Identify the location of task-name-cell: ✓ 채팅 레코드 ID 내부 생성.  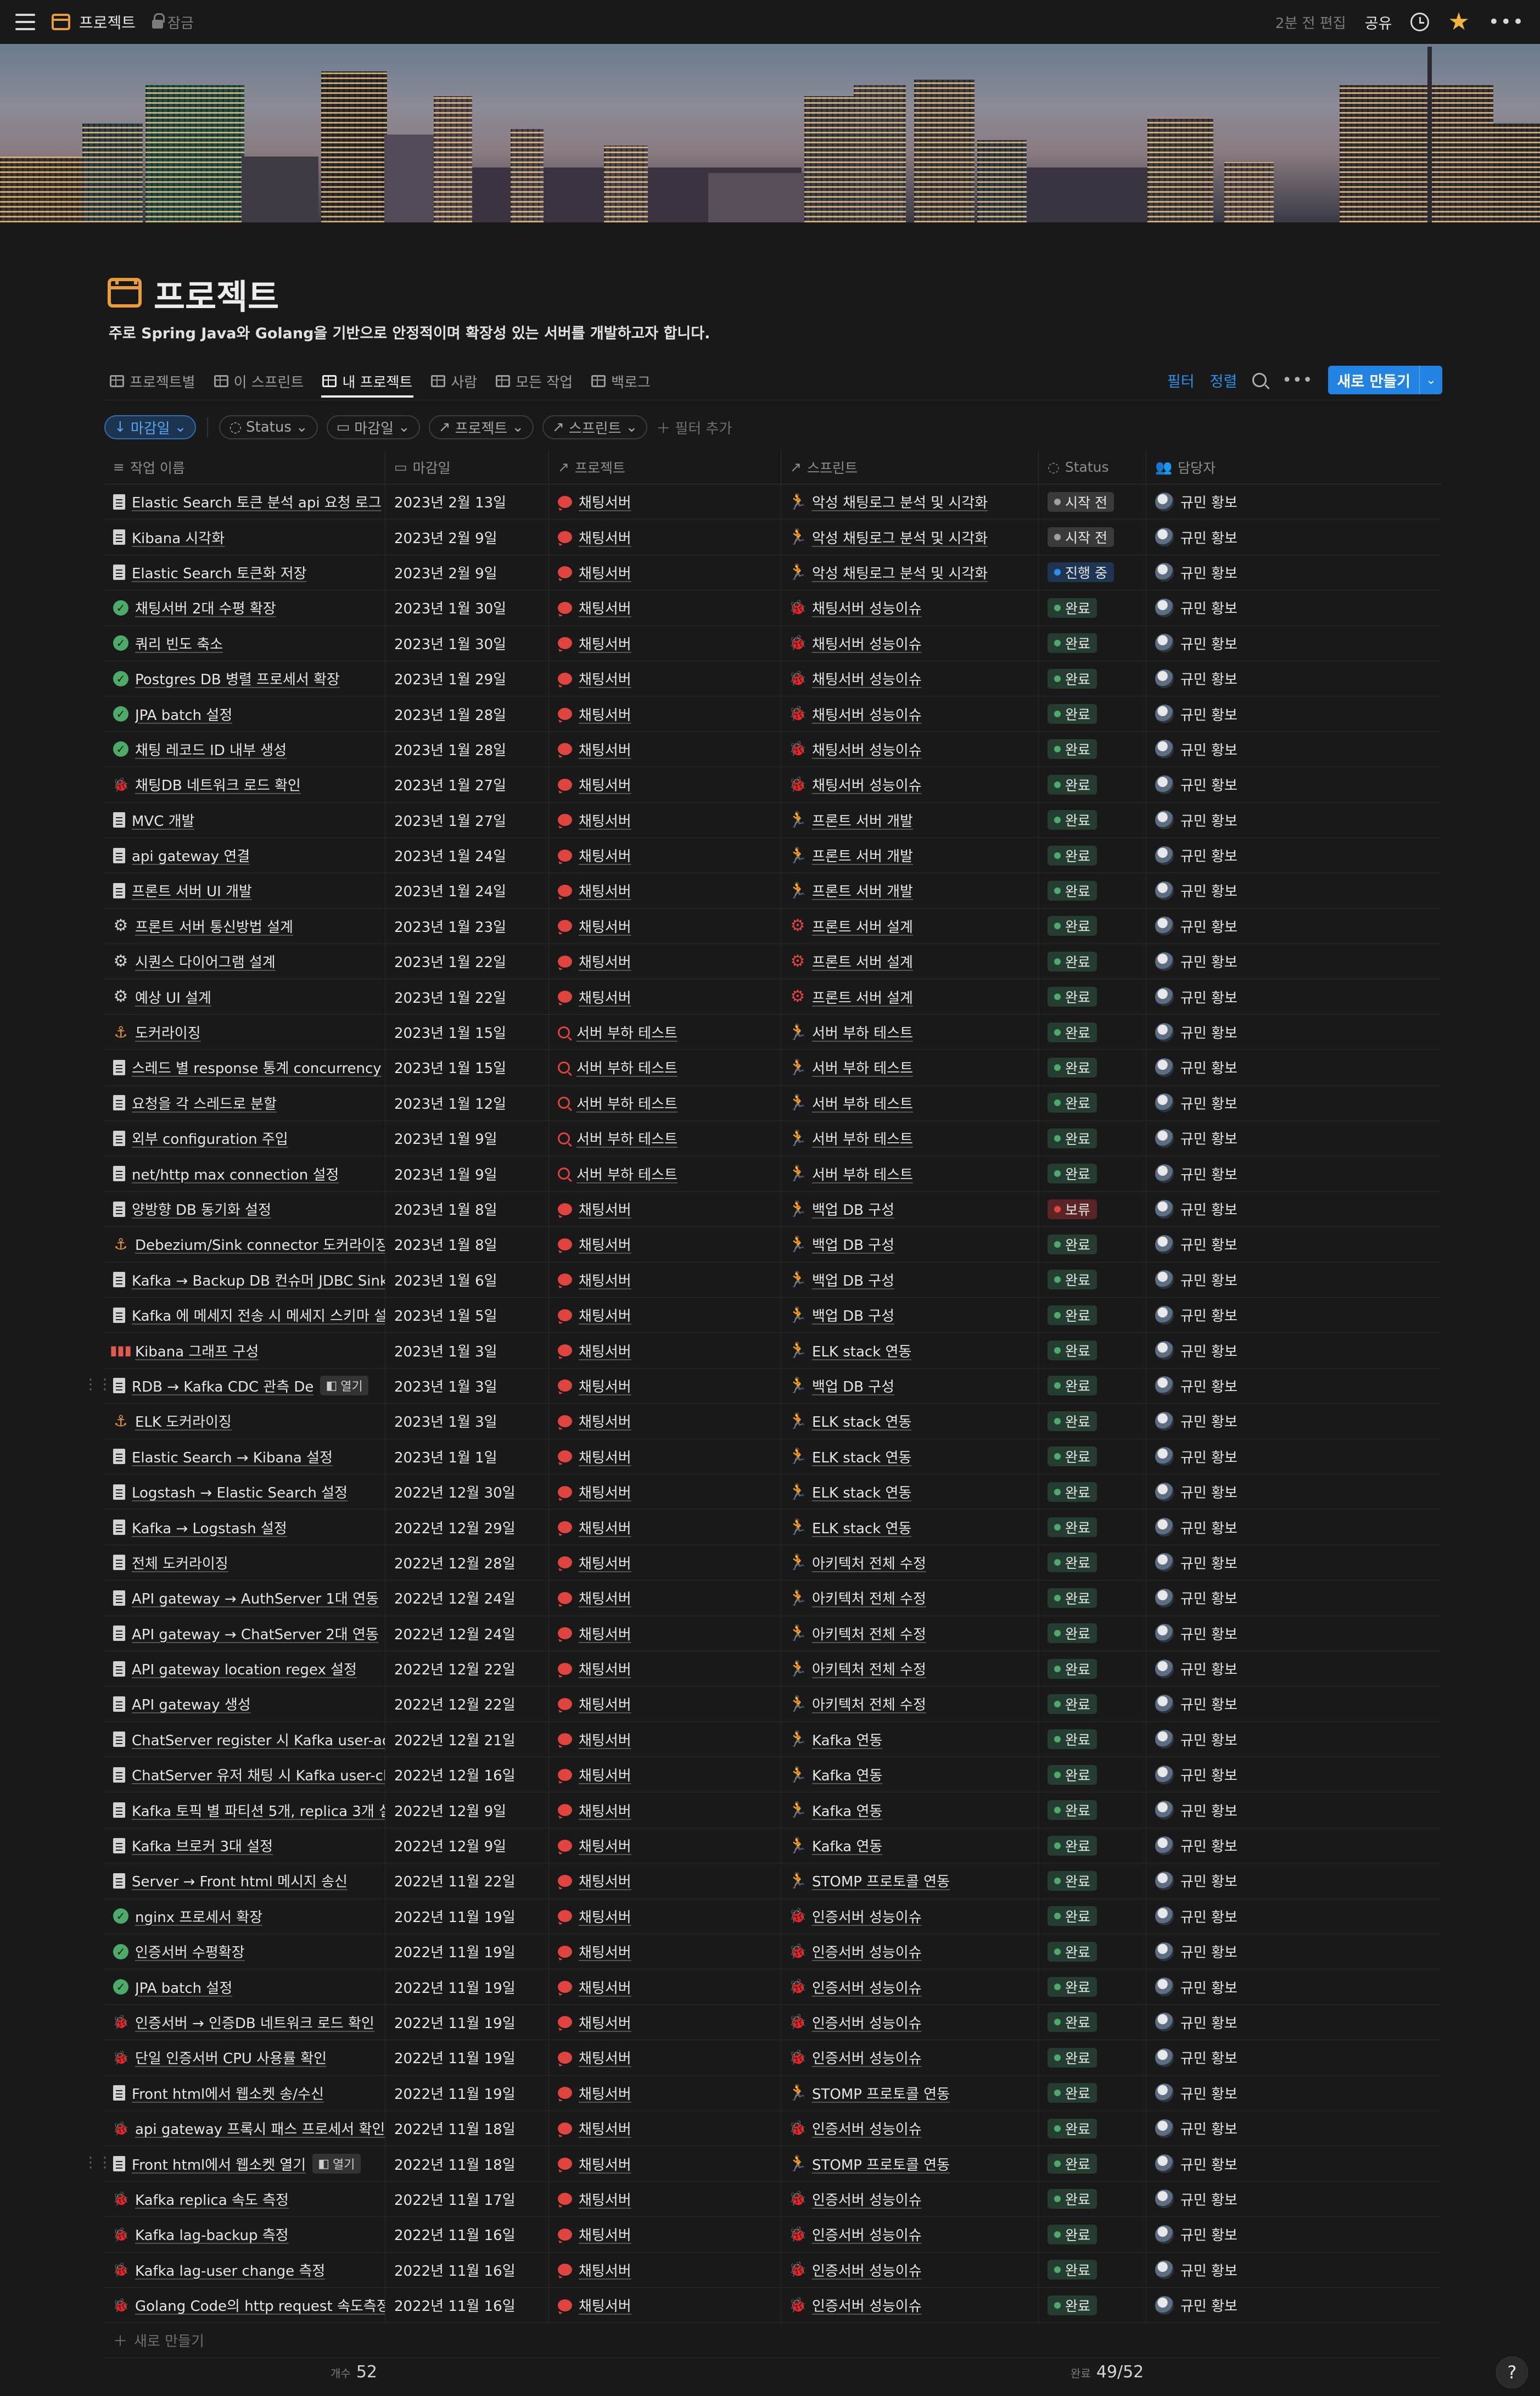
(245, 749).